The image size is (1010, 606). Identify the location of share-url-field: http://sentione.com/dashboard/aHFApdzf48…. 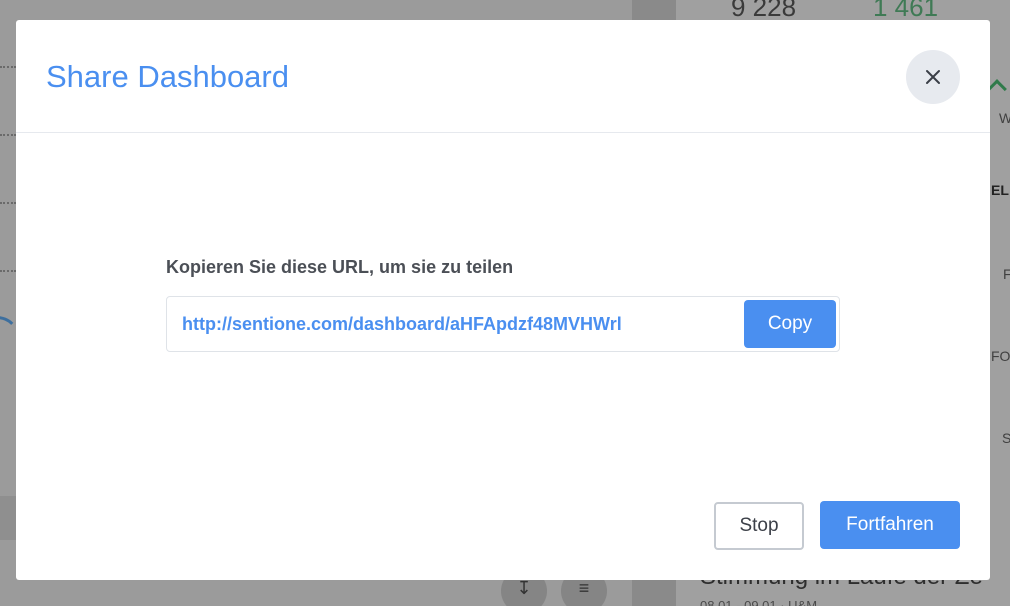
(503, 324).